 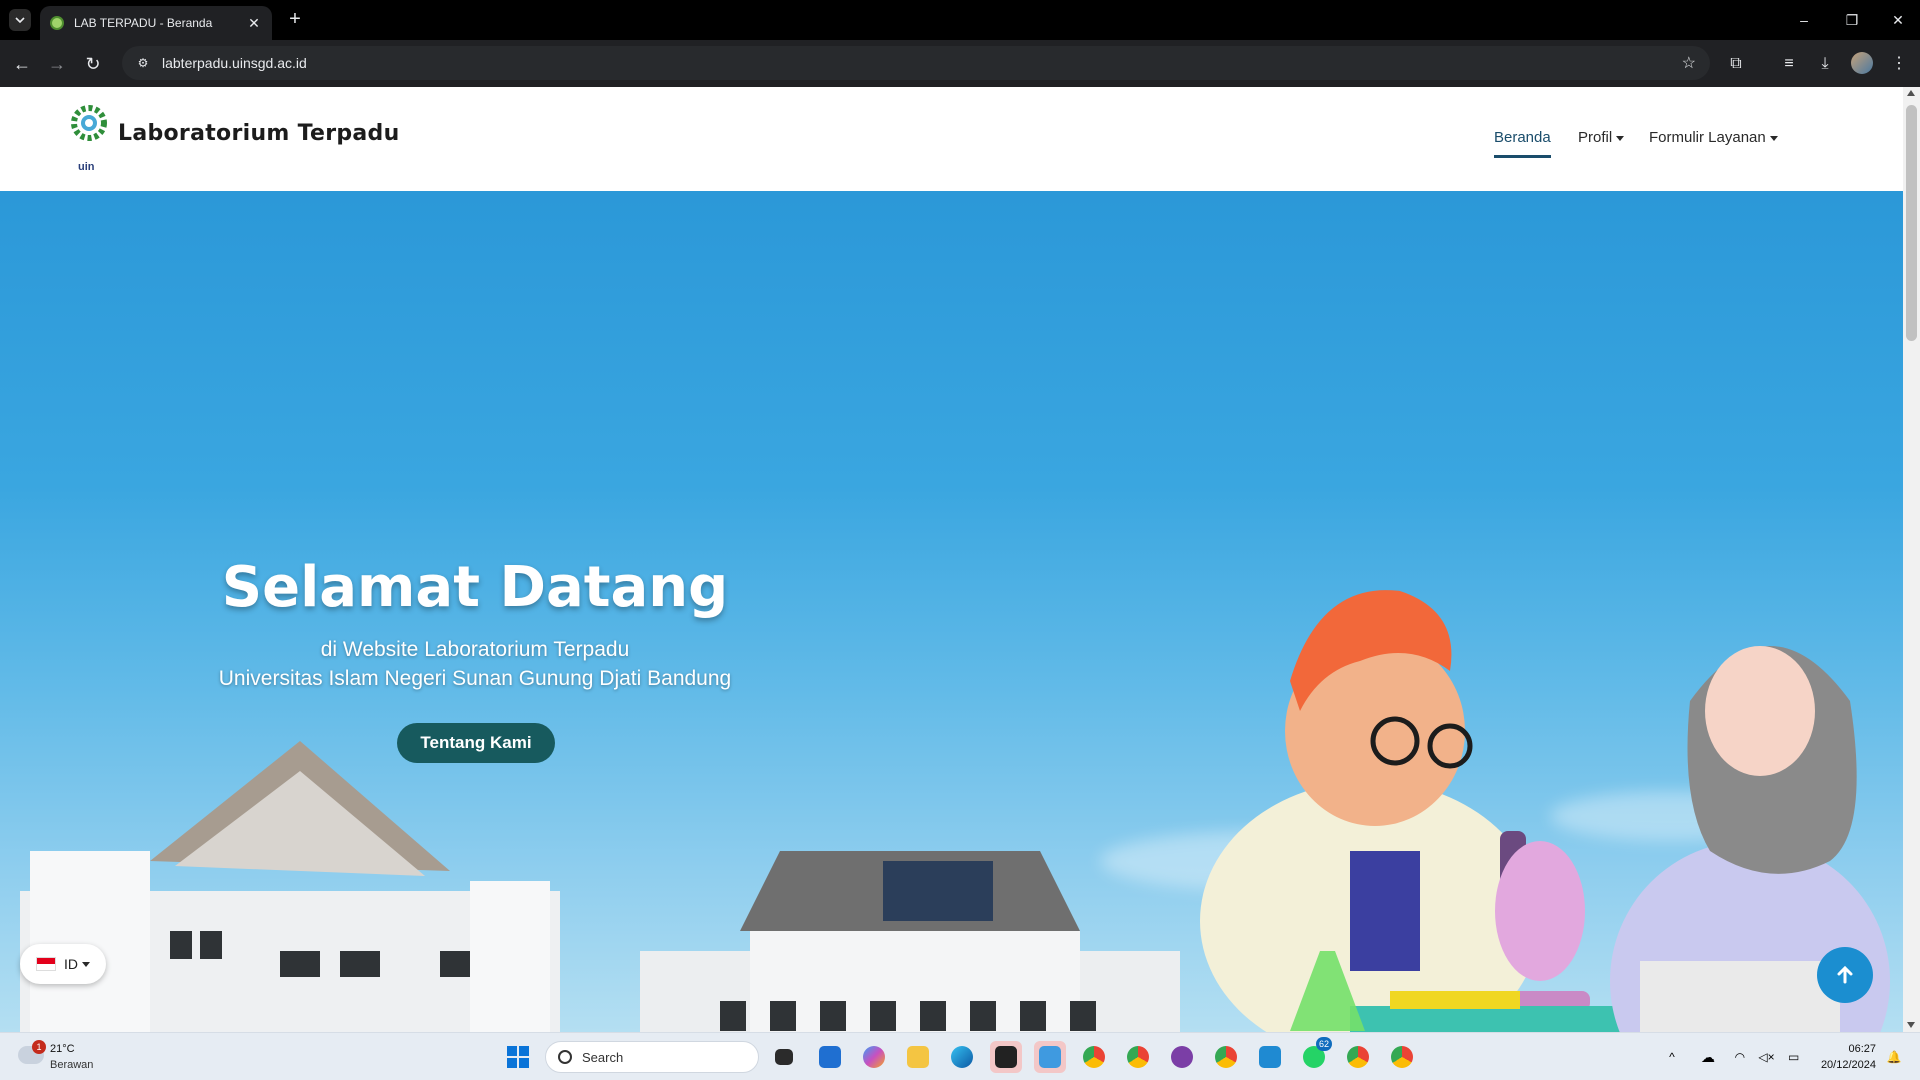 I want to click on back-to-top-button, so click(x=1845, y=975).